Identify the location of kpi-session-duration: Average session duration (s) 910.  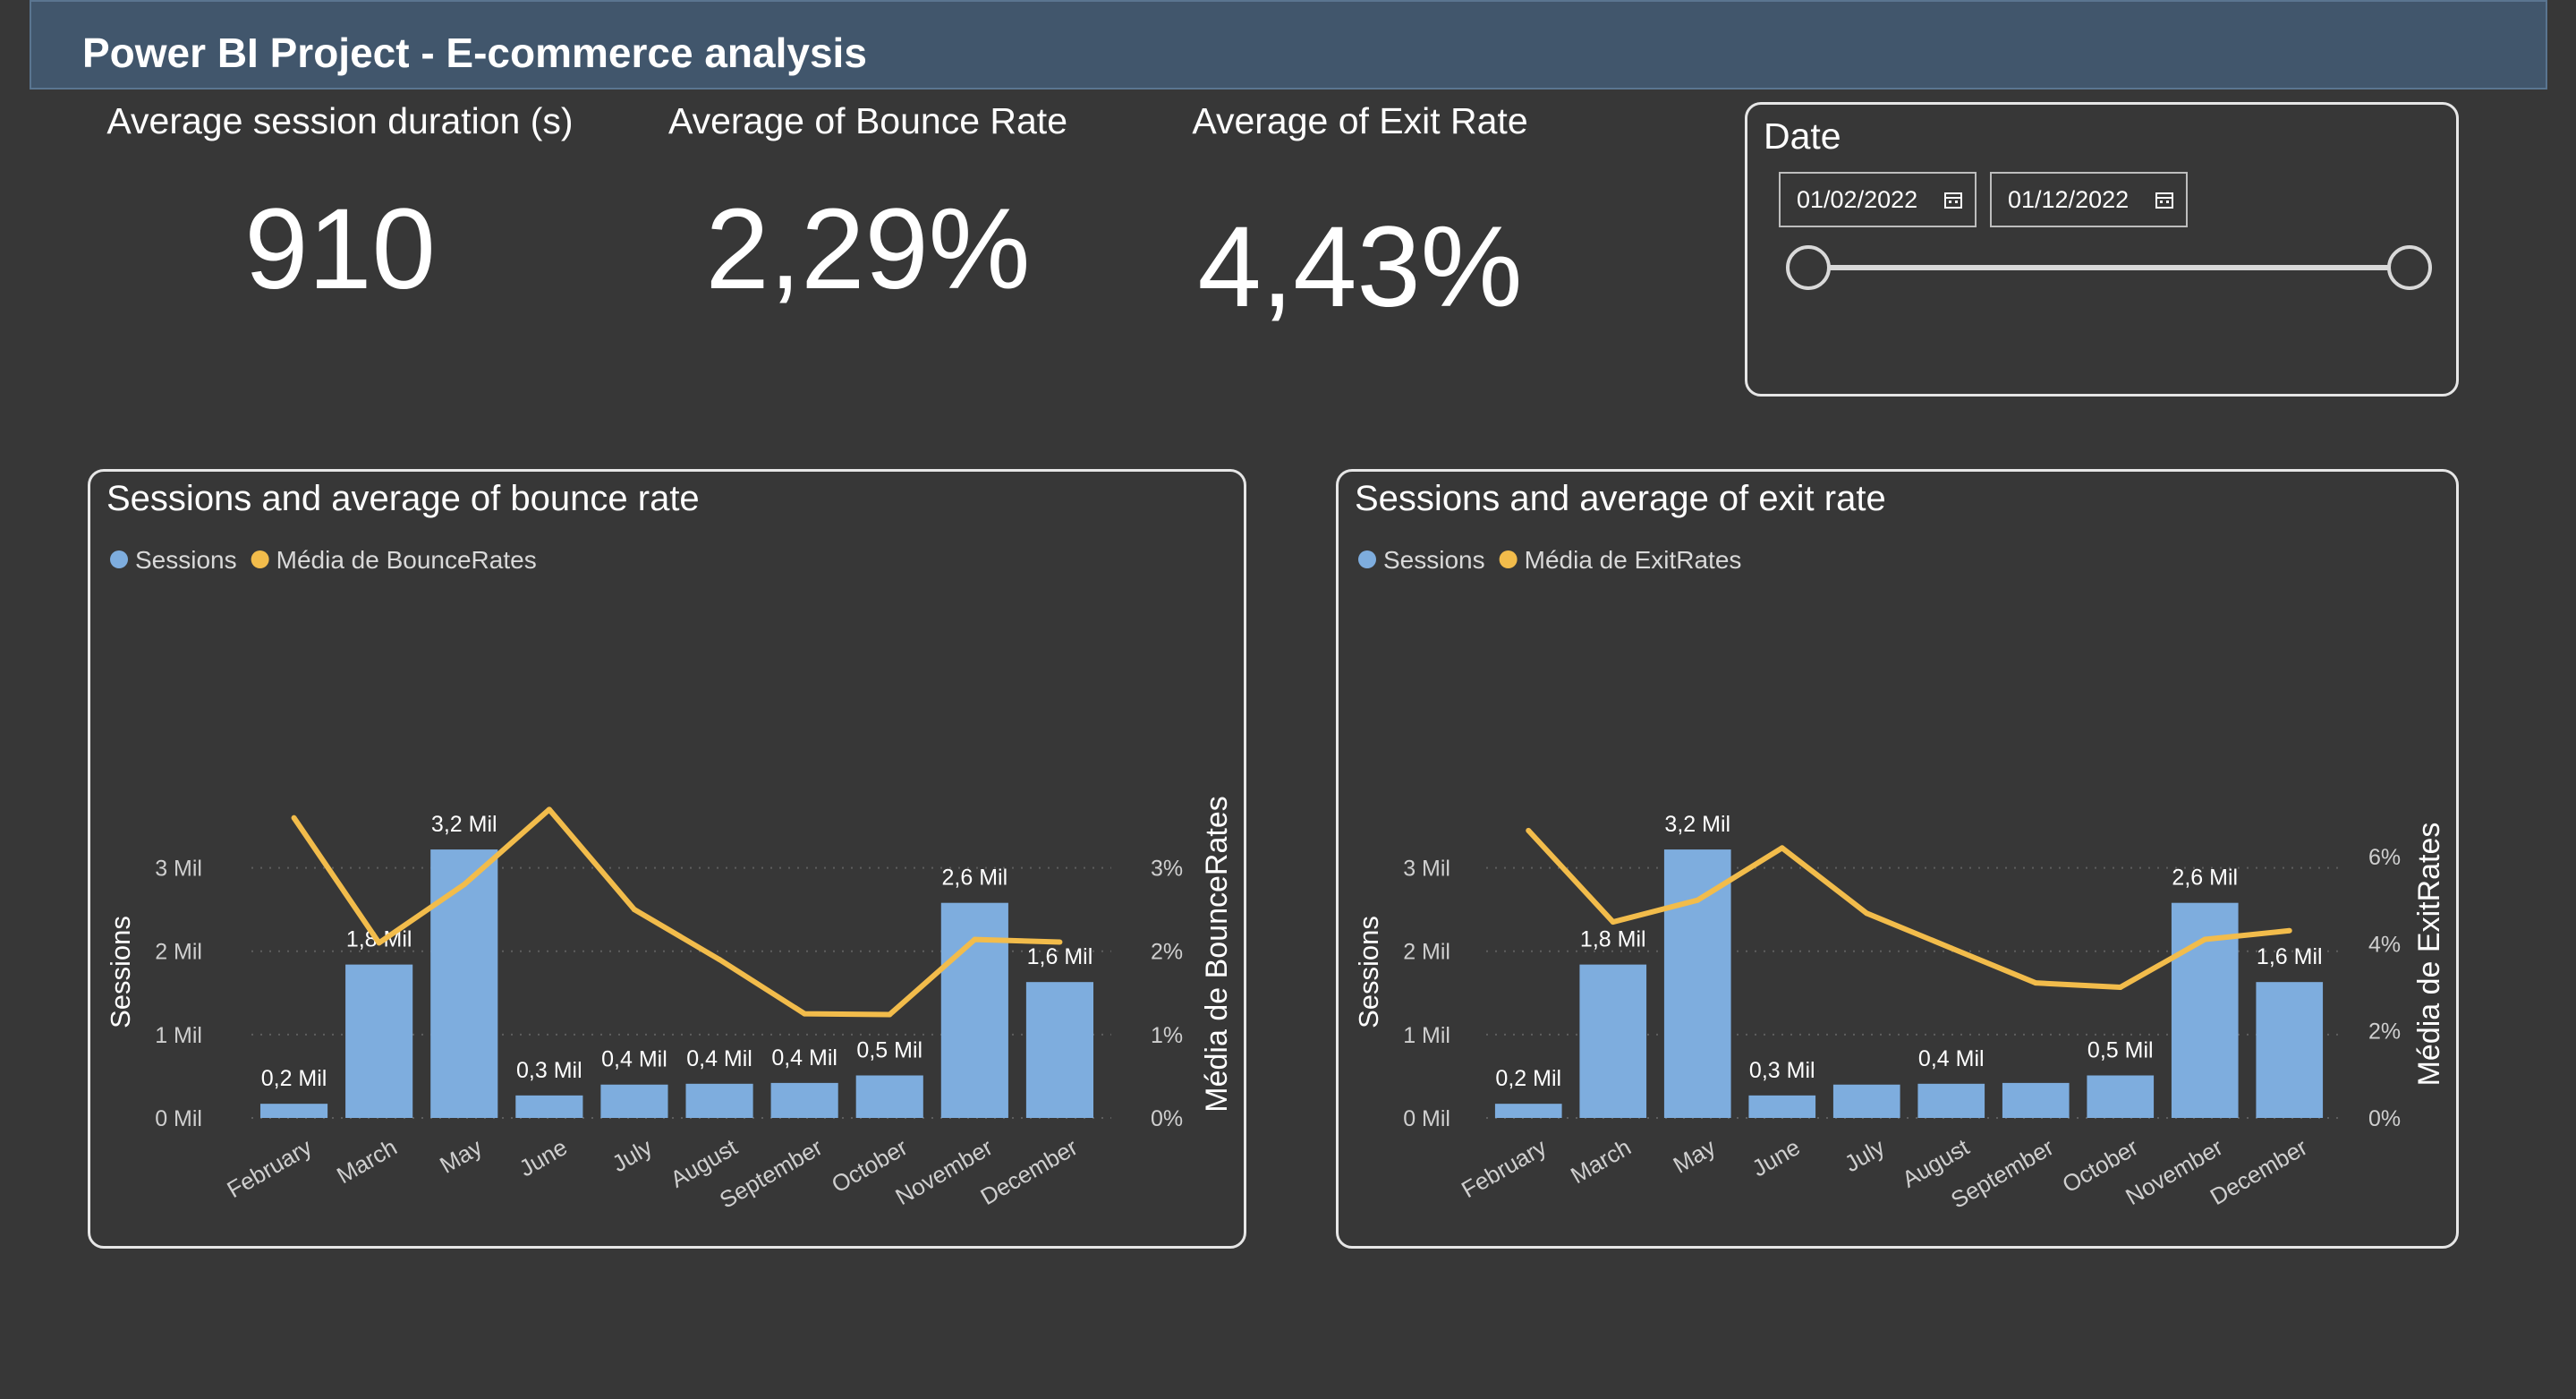
(340, 203).